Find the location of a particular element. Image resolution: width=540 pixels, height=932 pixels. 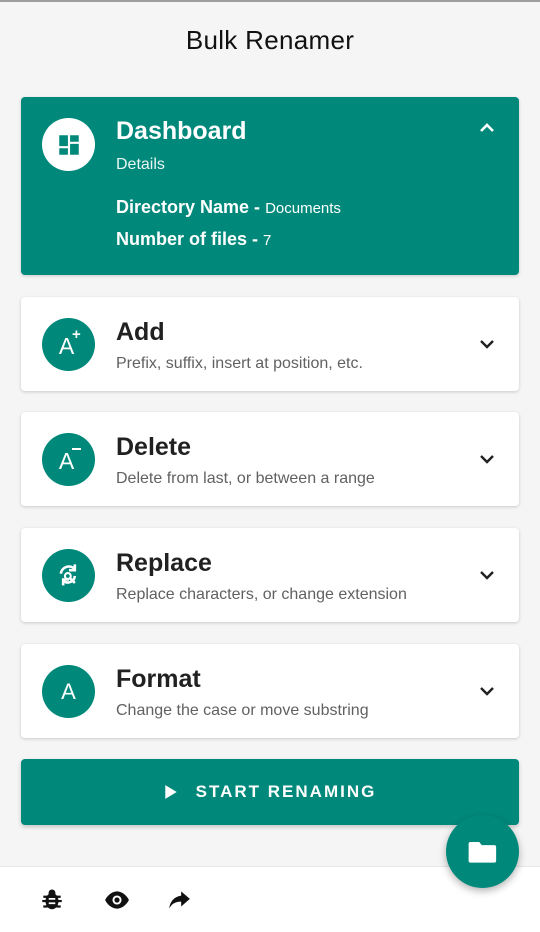

section-add-title: Add is located at coordinates (140, 332).